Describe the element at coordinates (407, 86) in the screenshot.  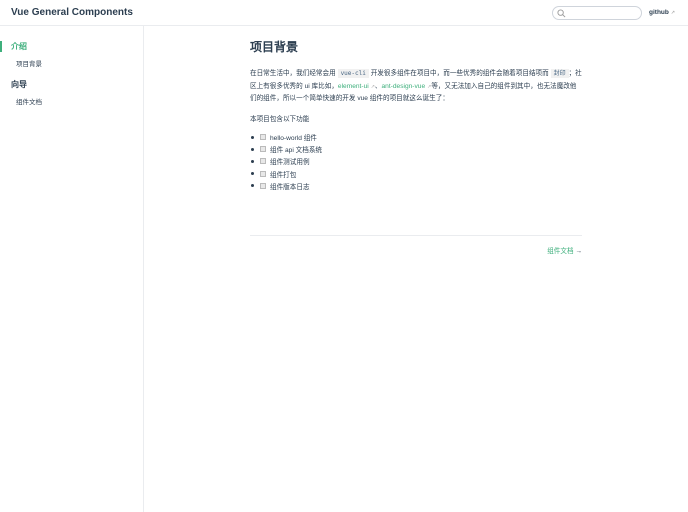
I see `ant-design-vue-link: ant-design-vue ↗` at that location.